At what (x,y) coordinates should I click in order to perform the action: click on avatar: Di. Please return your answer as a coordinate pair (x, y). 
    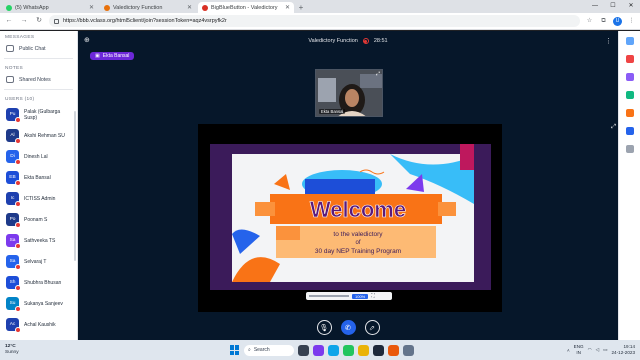
    Looking at the image, I should click on (13, 157).